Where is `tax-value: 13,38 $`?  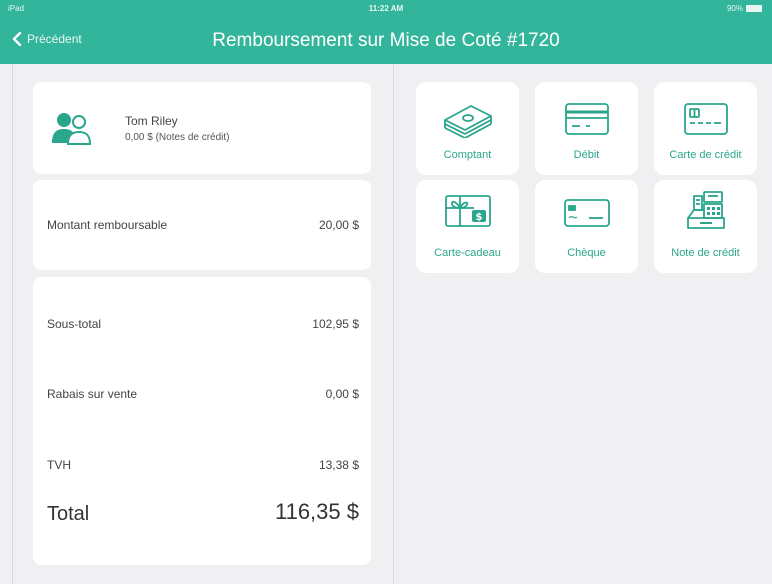 tax-value: 13,38 $ is located at coordinates (338, 465).